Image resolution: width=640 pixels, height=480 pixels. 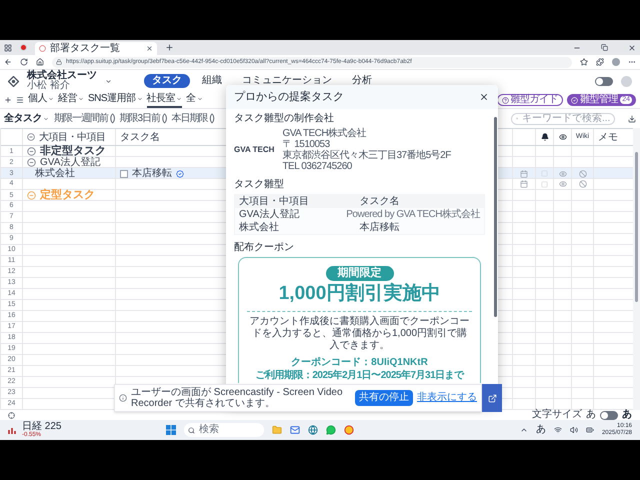 I want to click on company-logo: GVA TECH, so click(x=254, y=150).